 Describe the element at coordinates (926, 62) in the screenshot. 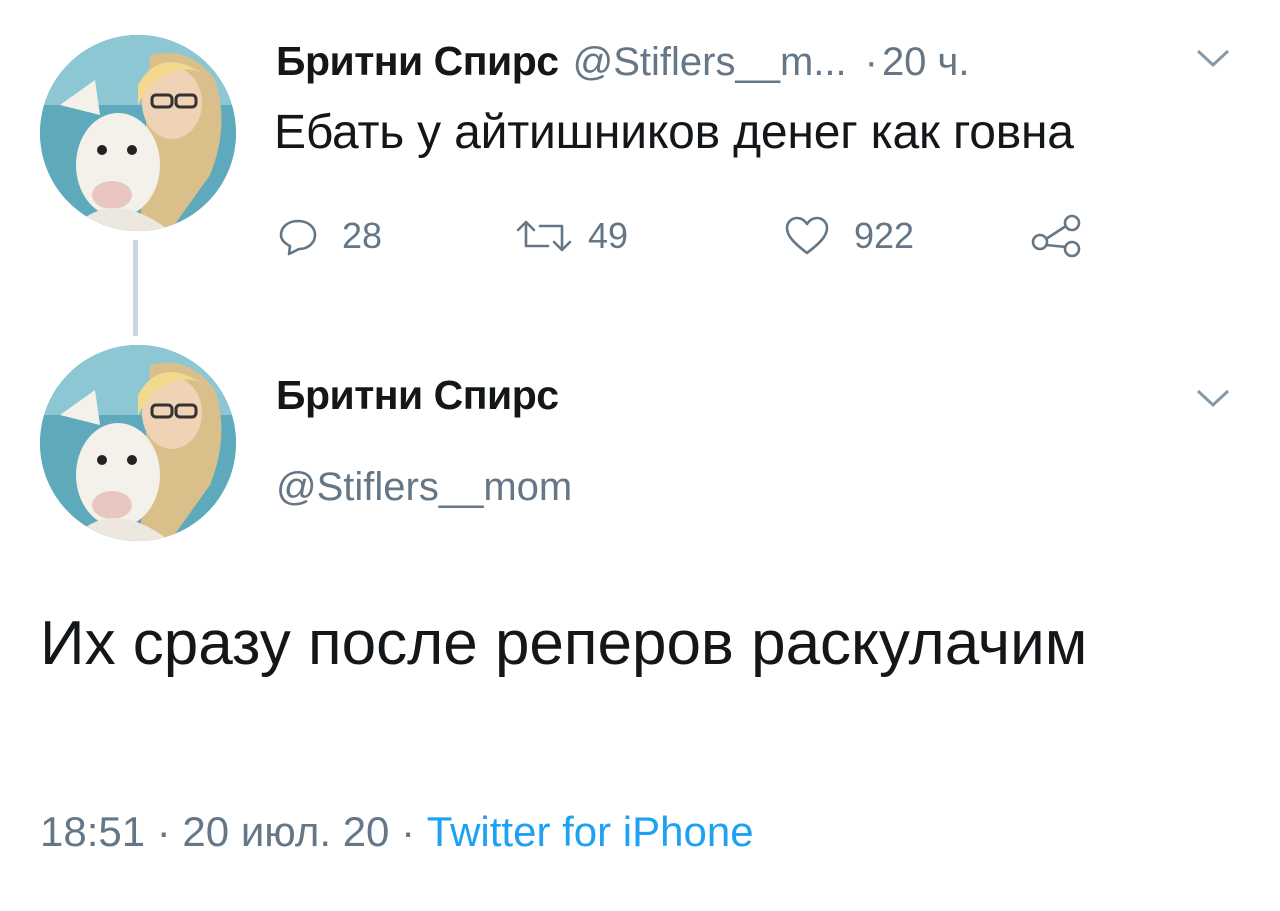

I see `tweet-time: 20 ч.` at that location.